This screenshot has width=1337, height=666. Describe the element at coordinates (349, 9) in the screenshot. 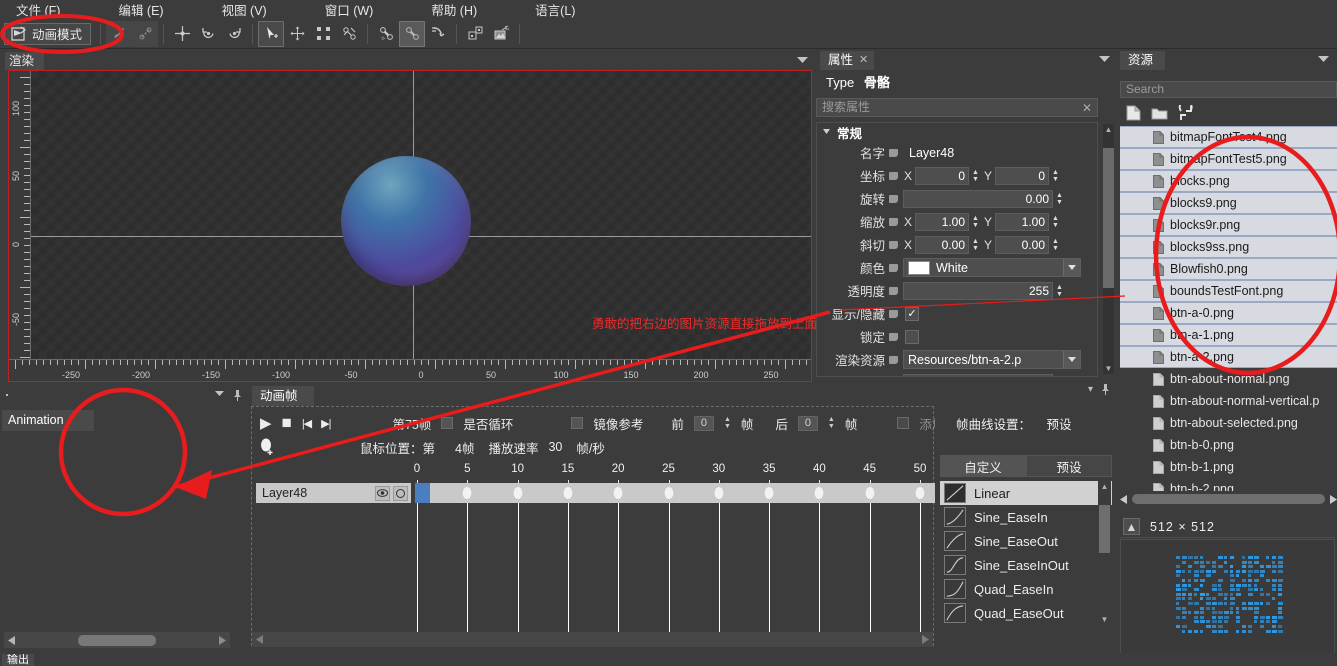

I see `menu-window: 窗口 (W)` at that location.